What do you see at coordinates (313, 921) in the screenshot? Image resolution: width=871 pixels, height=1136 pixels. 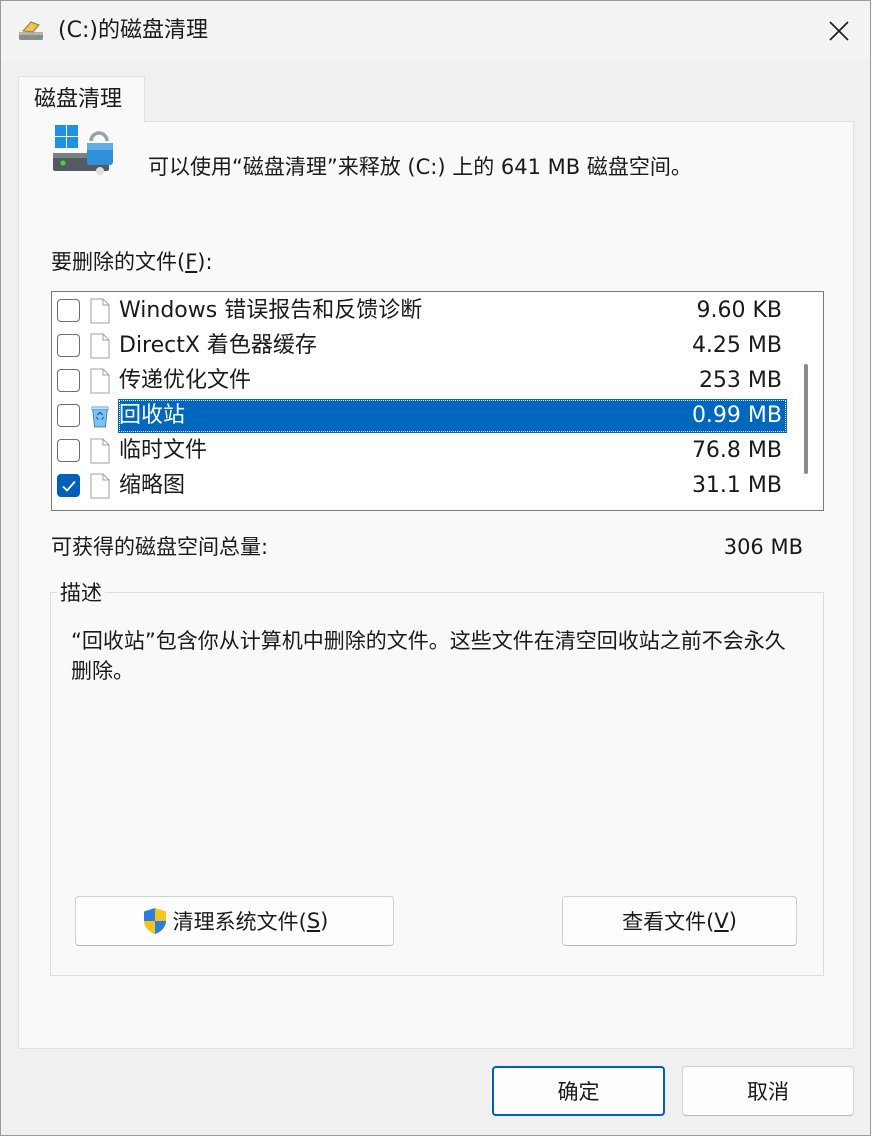 I see `clean-system-files-accesskey: S` at bounding box center [313, 921].